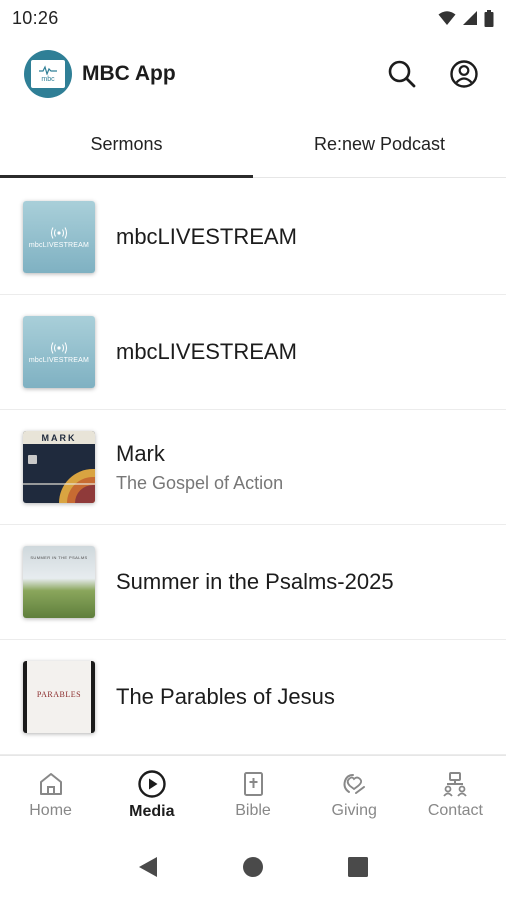 The image size is (506, 900). Describe the element at coordinates (253, 18) in the screenshot. I see `status-bar: 10:26` at that location.